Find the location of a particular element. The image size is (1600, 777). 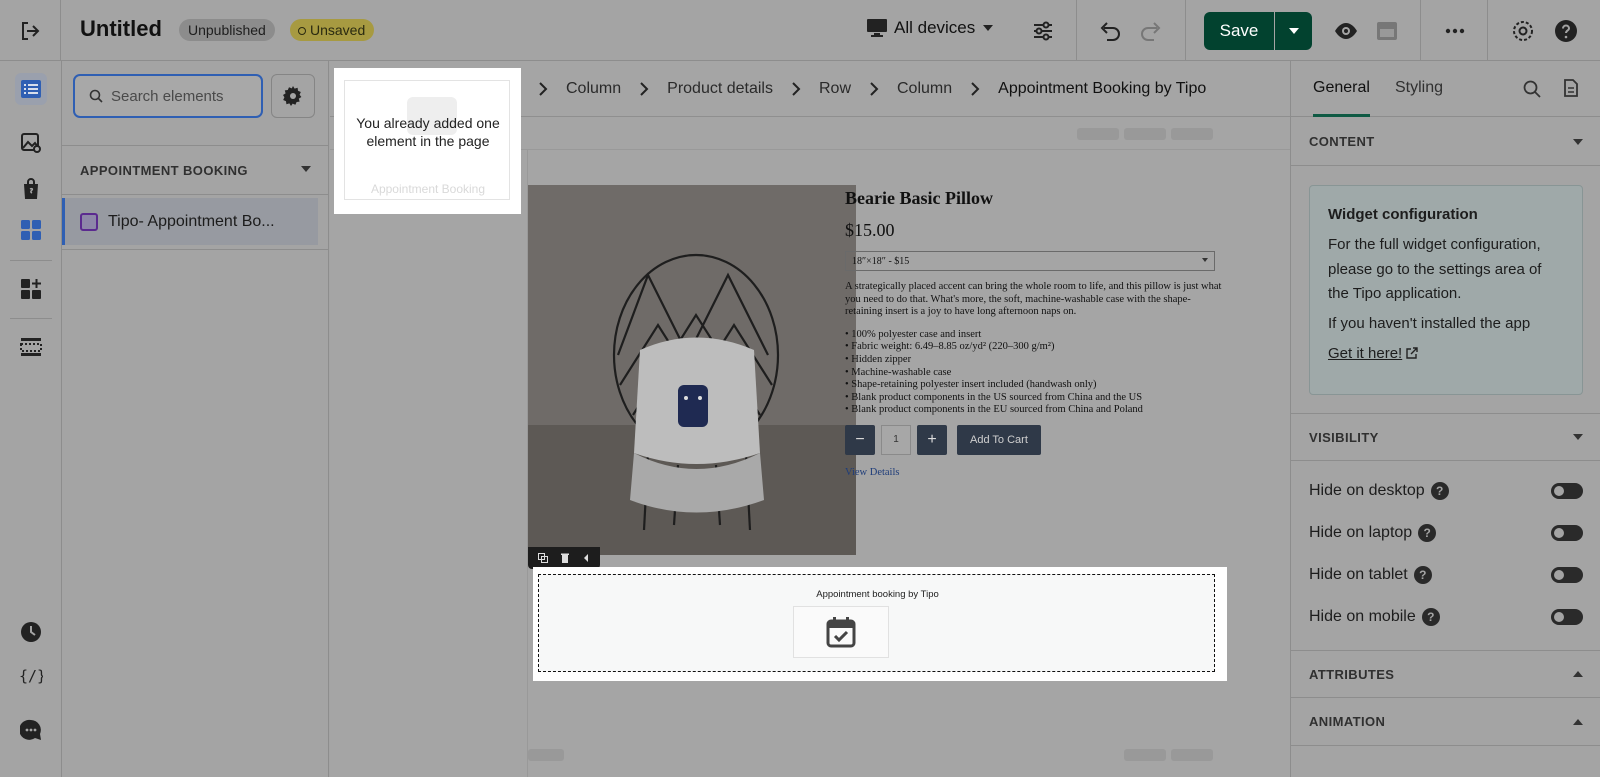

appointment-booking-section: APPOINTMENT BOOKING is located at coordinates (195, 170).